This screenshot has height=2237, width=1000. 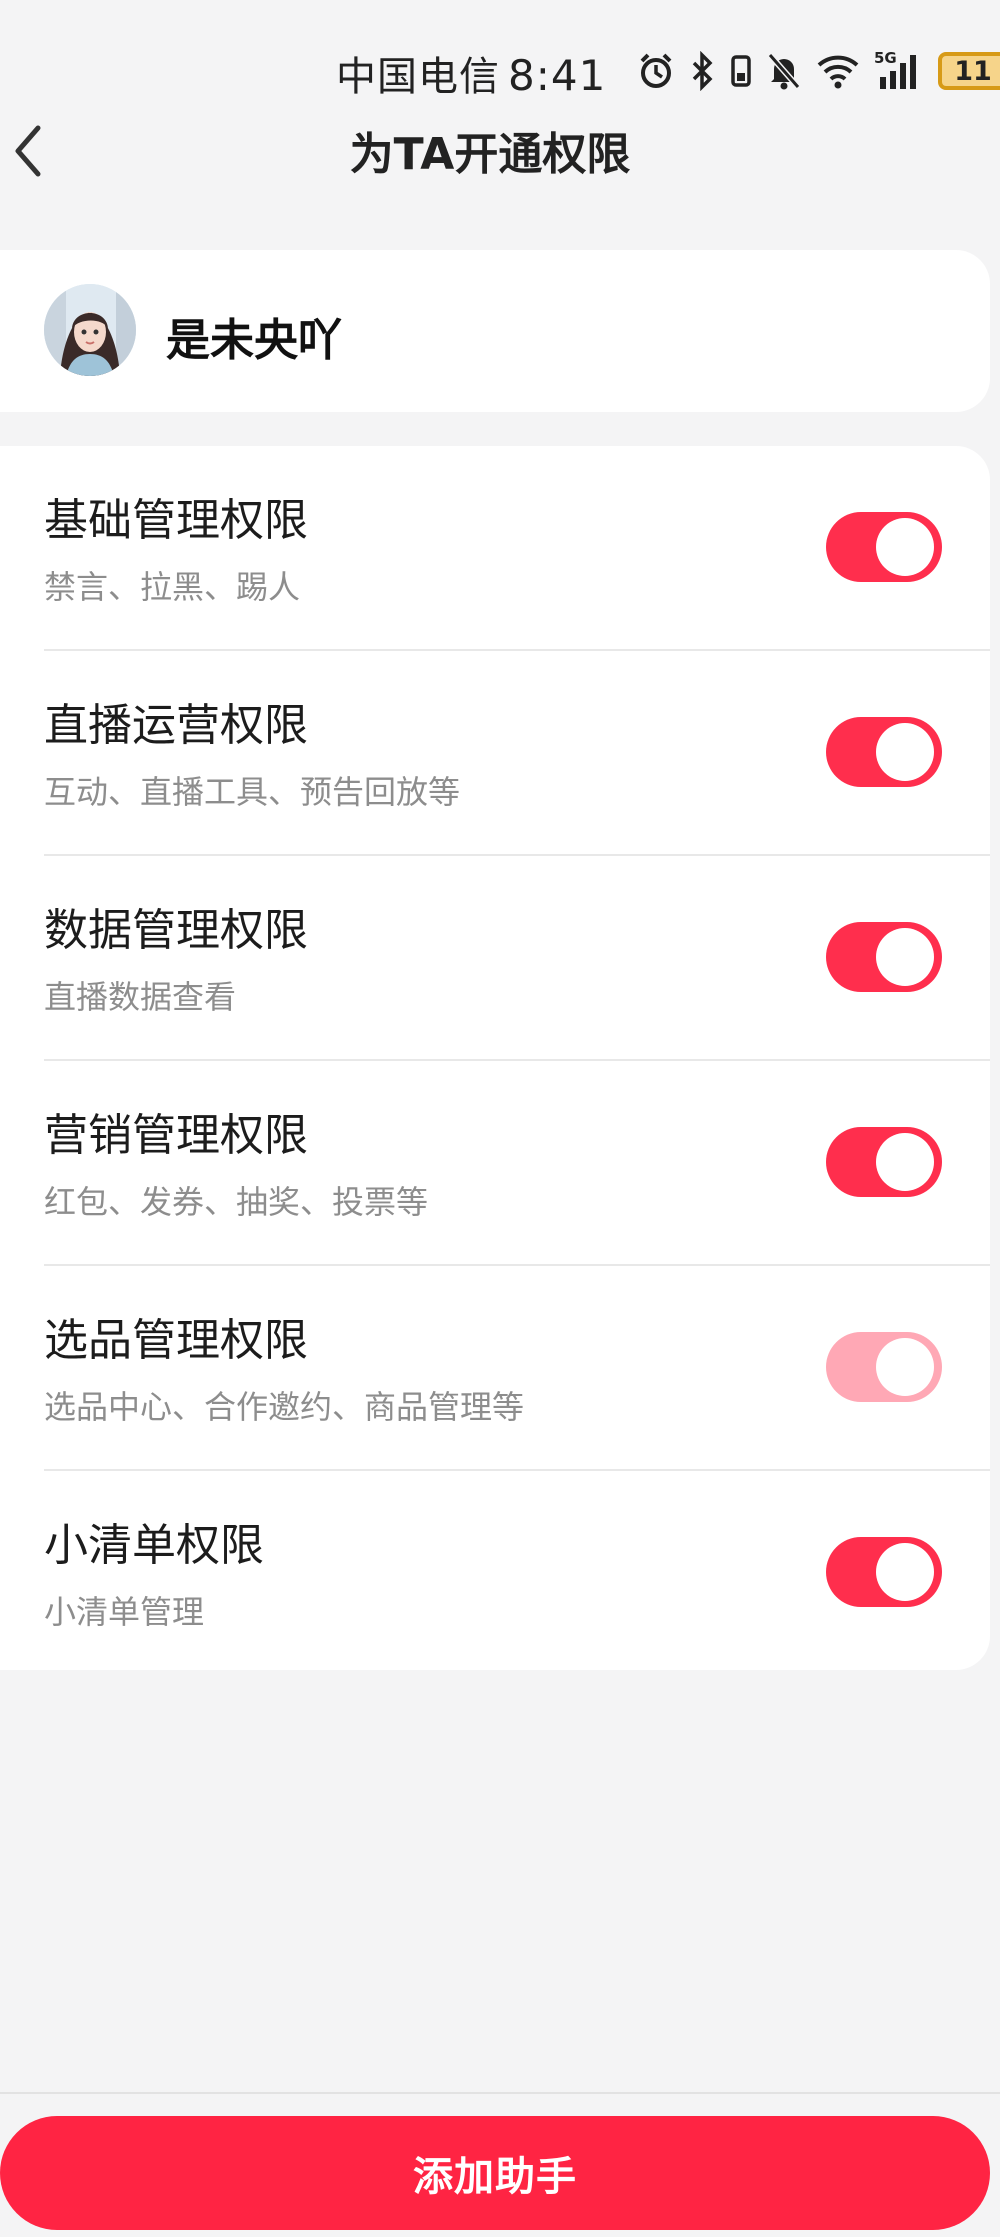 I want to click on permission-title: 直播运营权限, so click(x=176, y=725).